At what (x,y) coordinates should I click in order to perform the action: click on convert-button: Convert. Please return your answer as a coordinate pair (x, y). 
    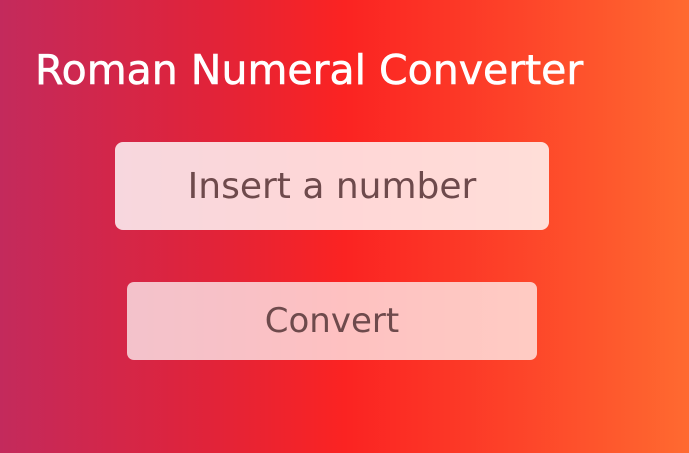
    Looking at the image, I should click on (332, 321).